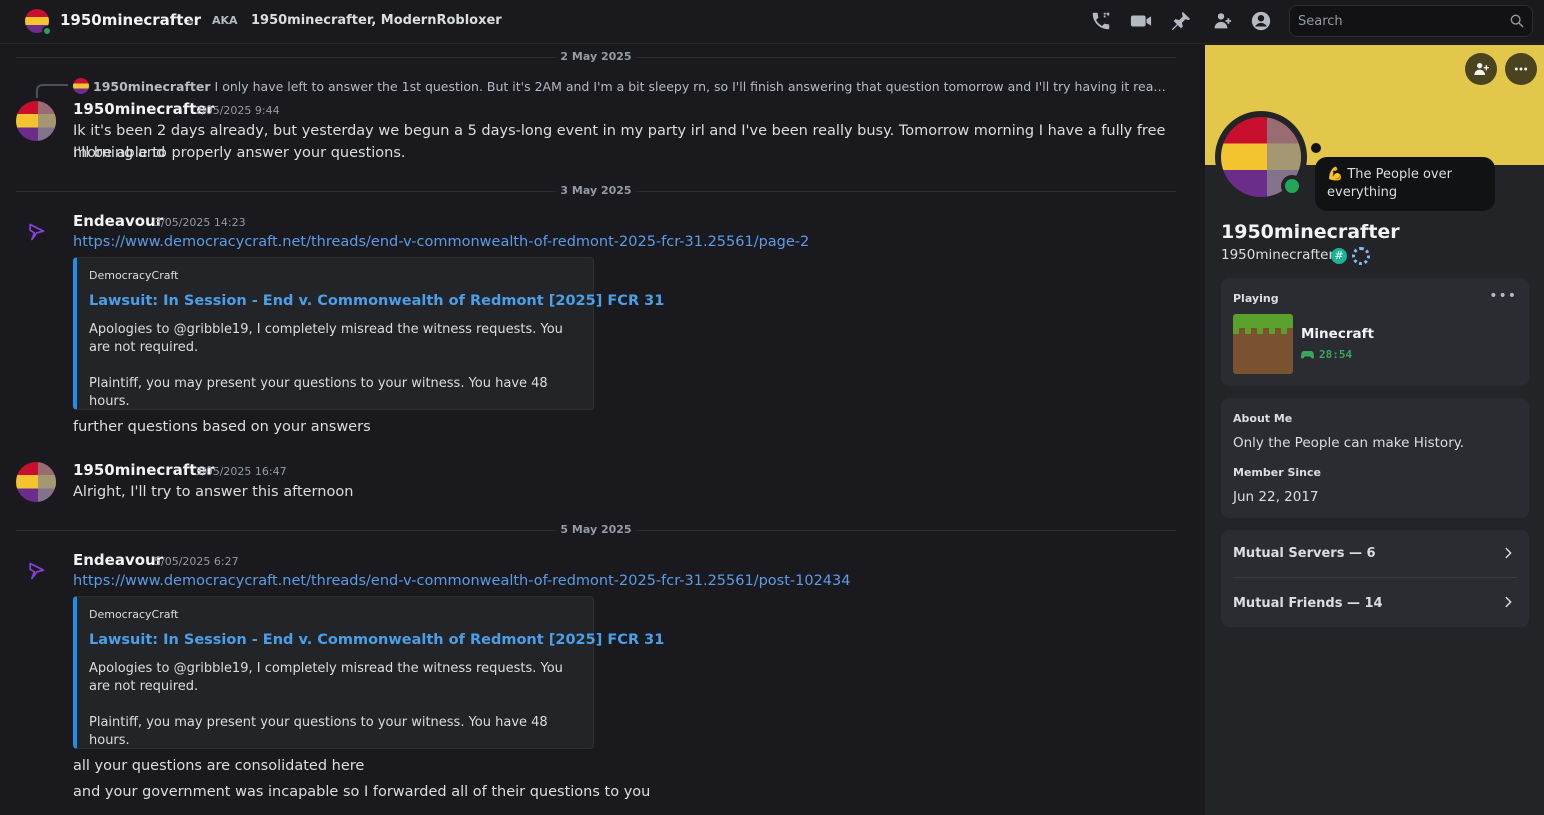  Describe the element at coordinates (1389, 183) in the screenshot. I see `status-text: The People over everything` at that location.